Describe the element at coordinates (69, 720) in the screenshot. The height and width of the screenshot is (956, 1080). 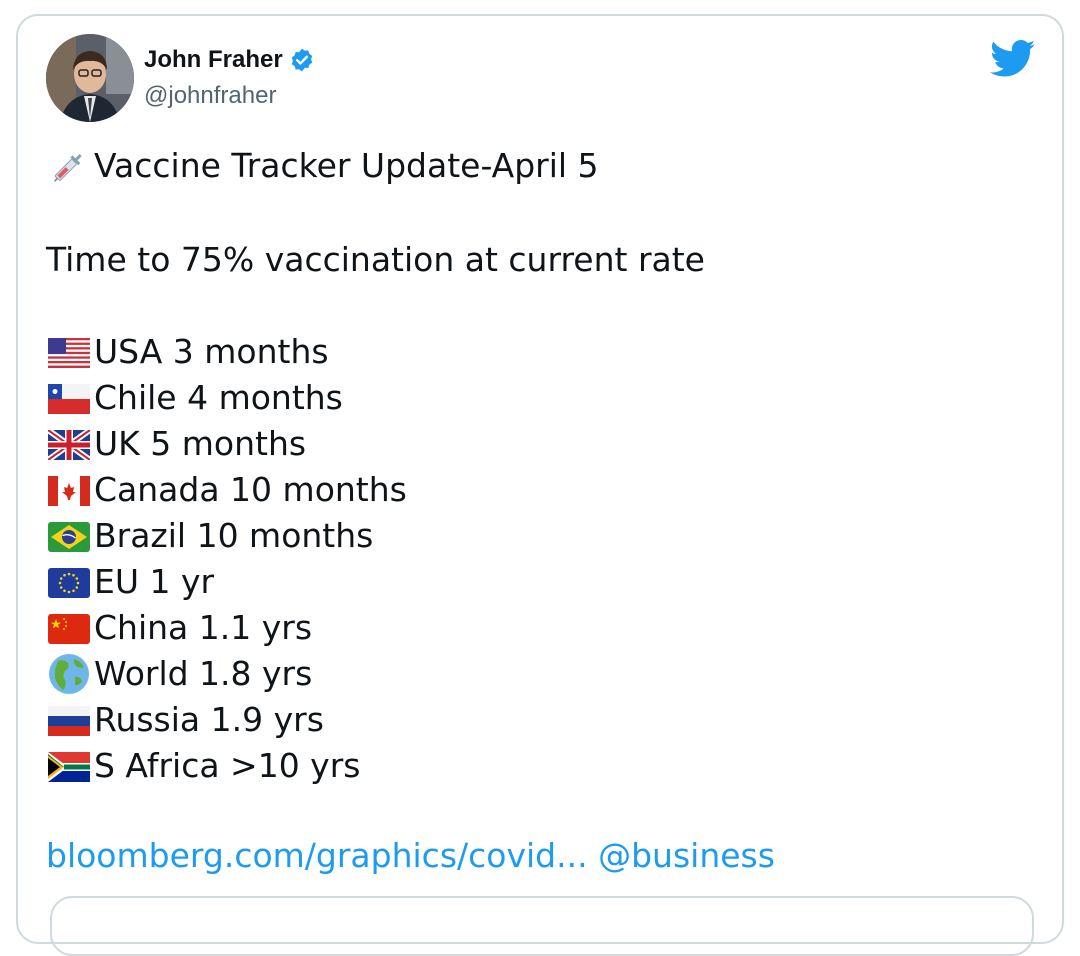
I see `russia-flag-icon` at that location.